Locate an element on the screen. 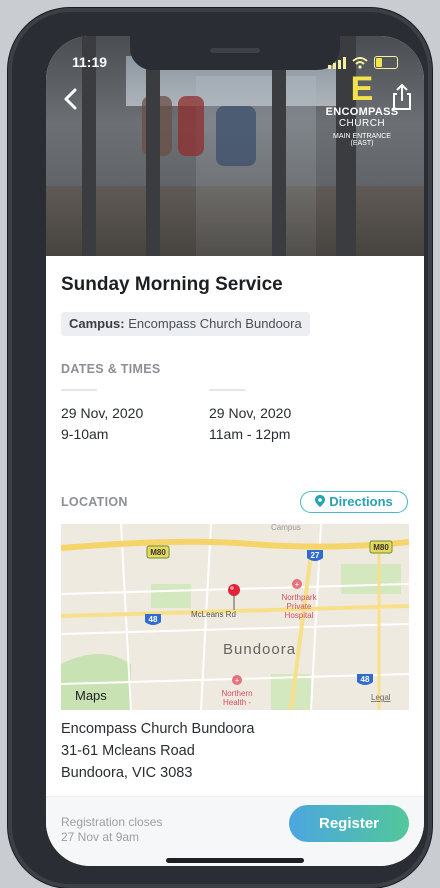  campus-badge: Campus: Encompass Church Bundoora is located at coordinates (185, 324).